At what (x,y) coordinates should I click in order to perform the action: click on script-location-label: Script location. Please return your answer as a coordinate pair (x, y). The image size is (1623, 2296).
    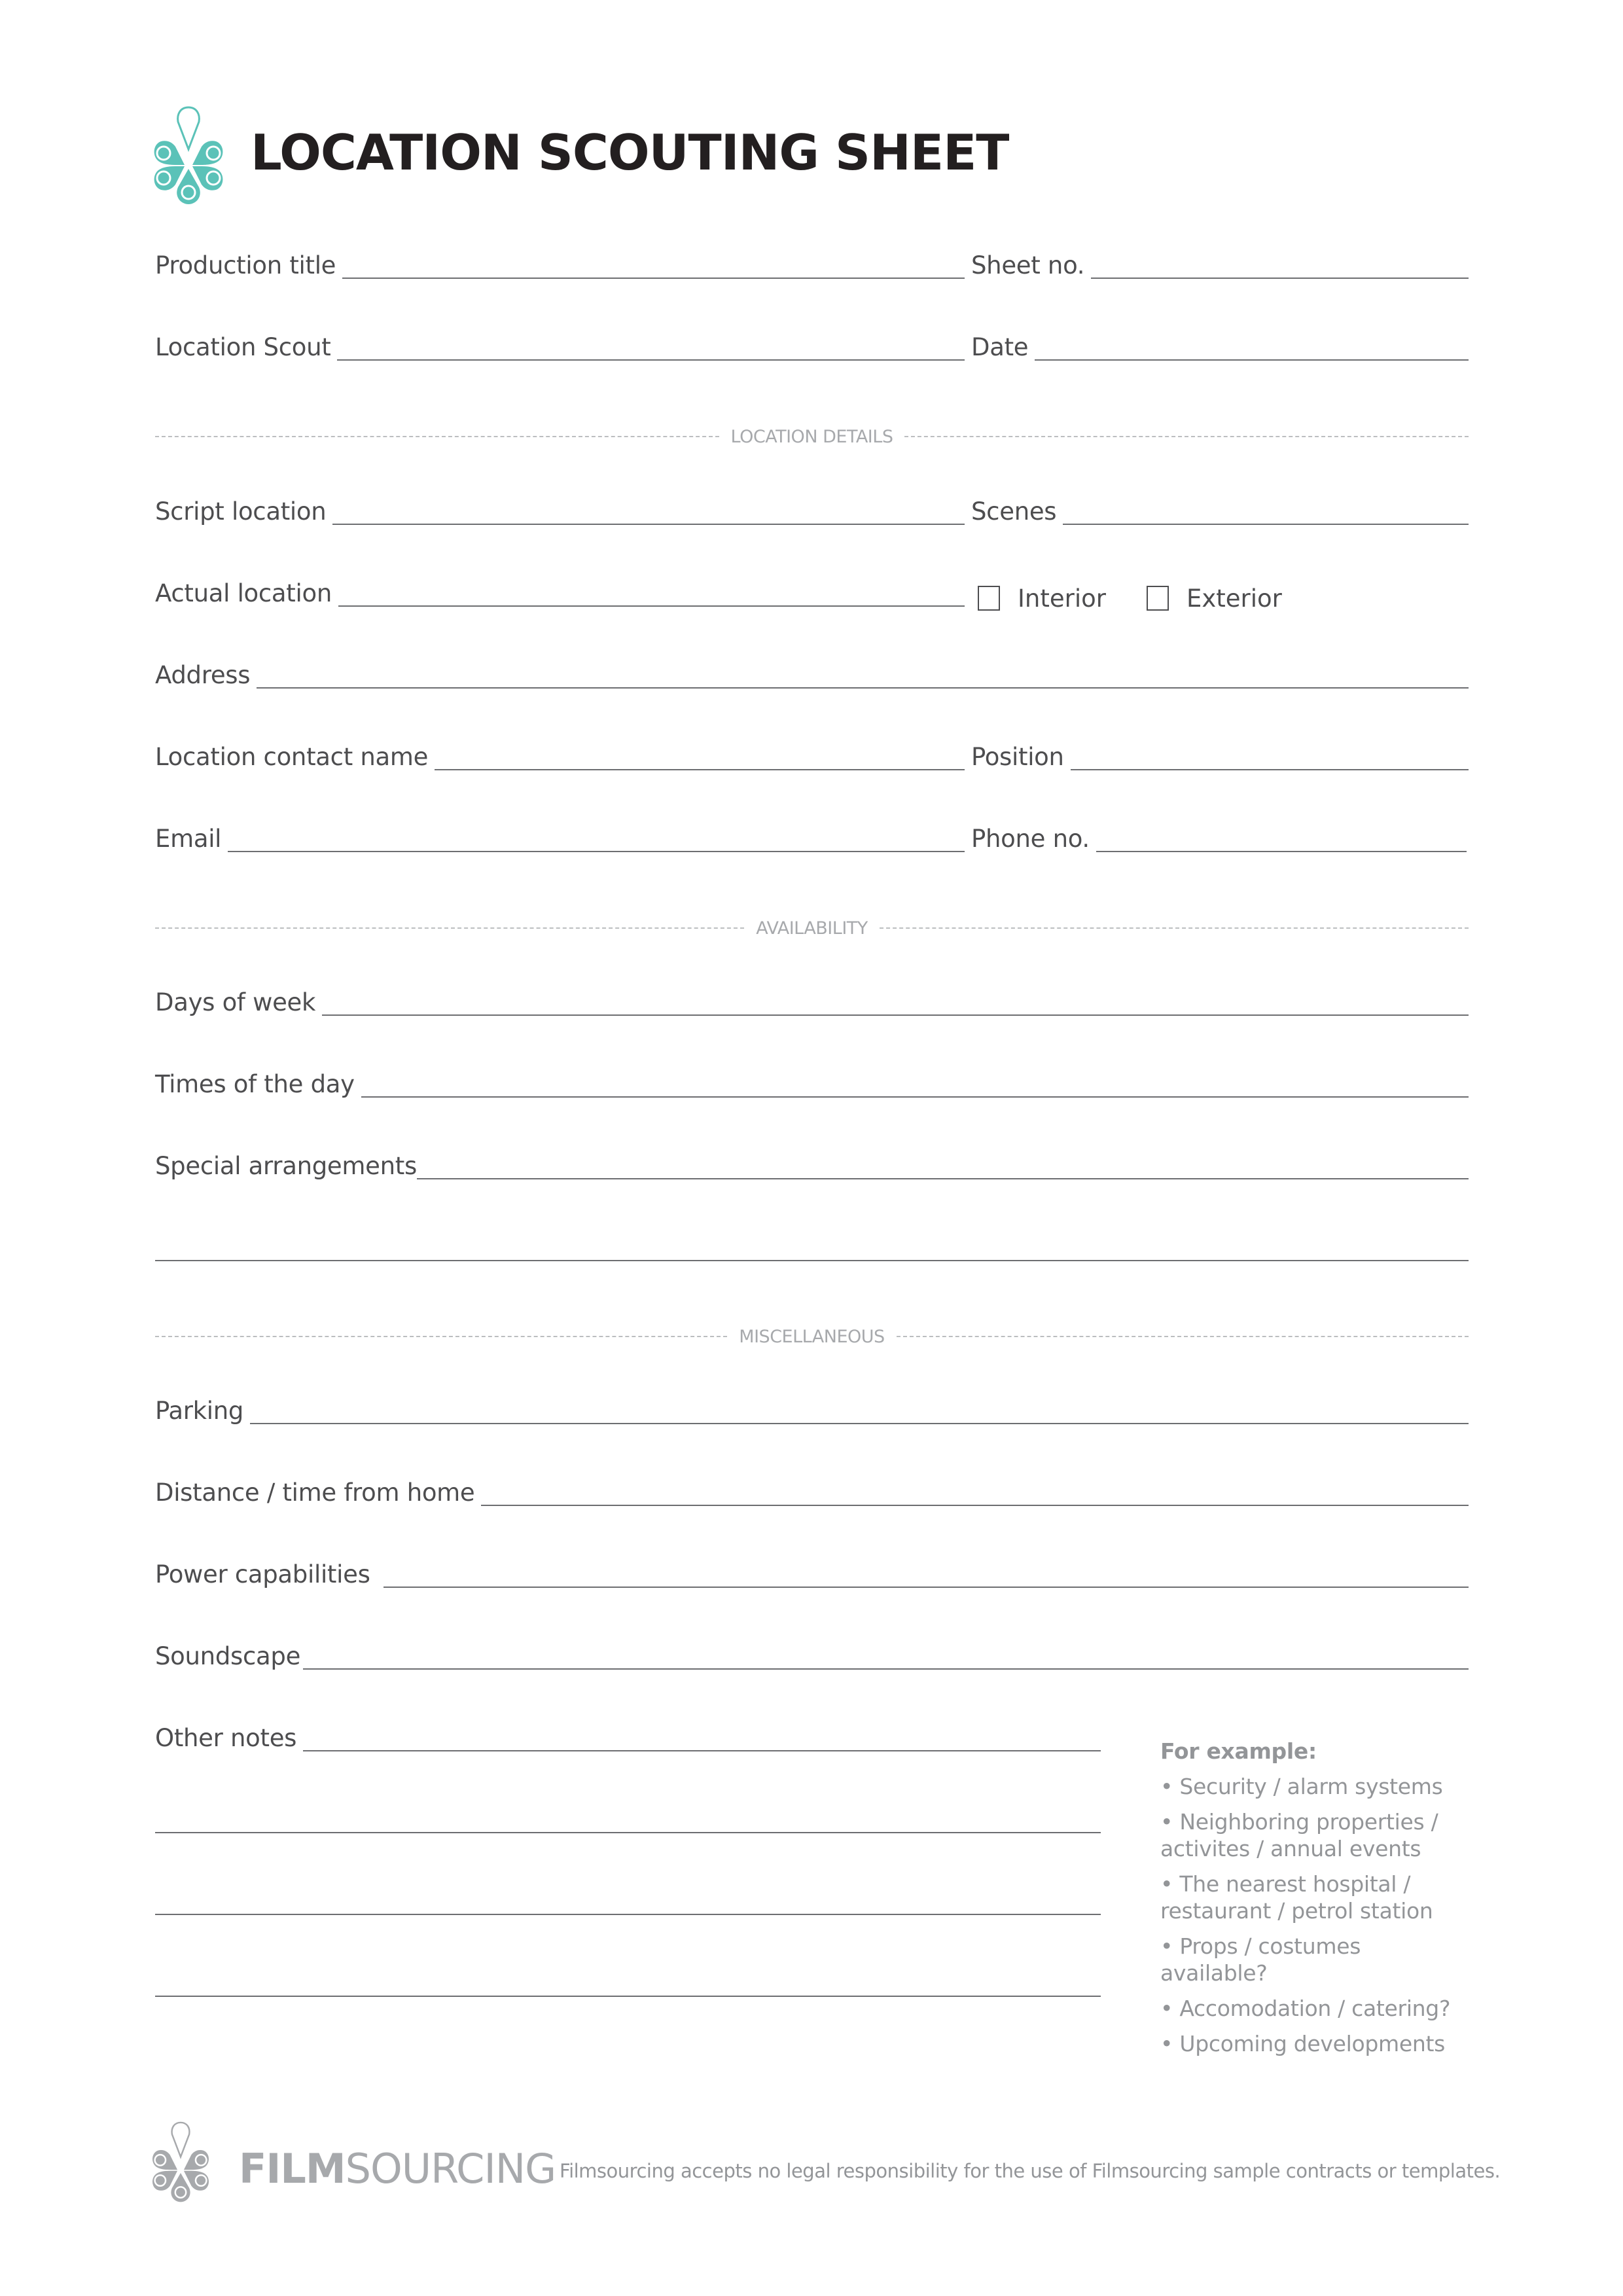
    Looking at the image, I should click on (241, 511).